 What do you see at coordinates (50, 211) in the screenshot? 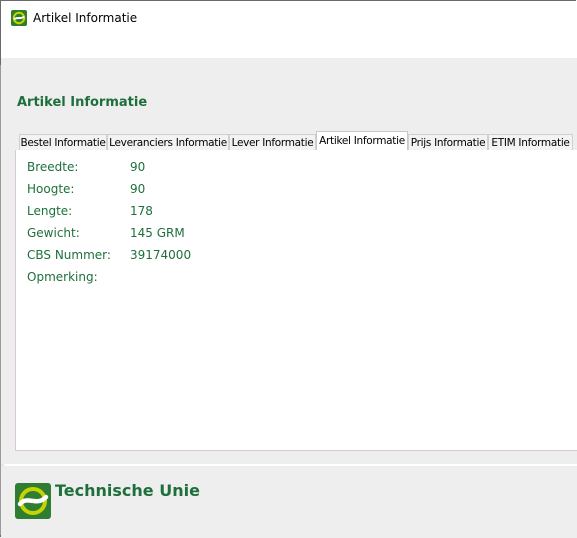
I see `field-label: Lengte:` at bounding box center [50, 211].